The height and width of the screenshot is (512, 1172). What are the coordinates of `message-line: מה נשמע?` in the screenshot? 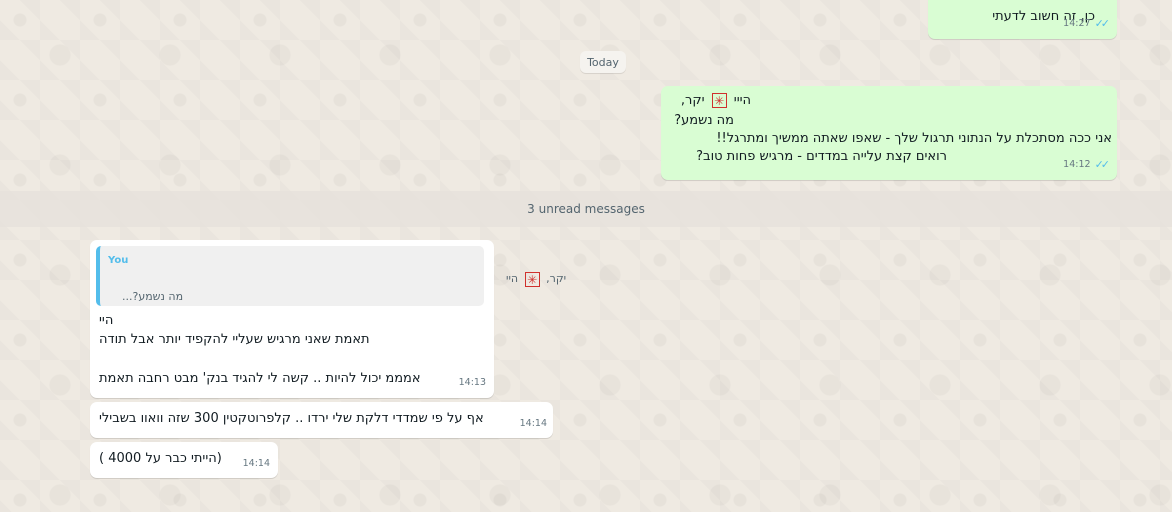 It's located at (704, 120).